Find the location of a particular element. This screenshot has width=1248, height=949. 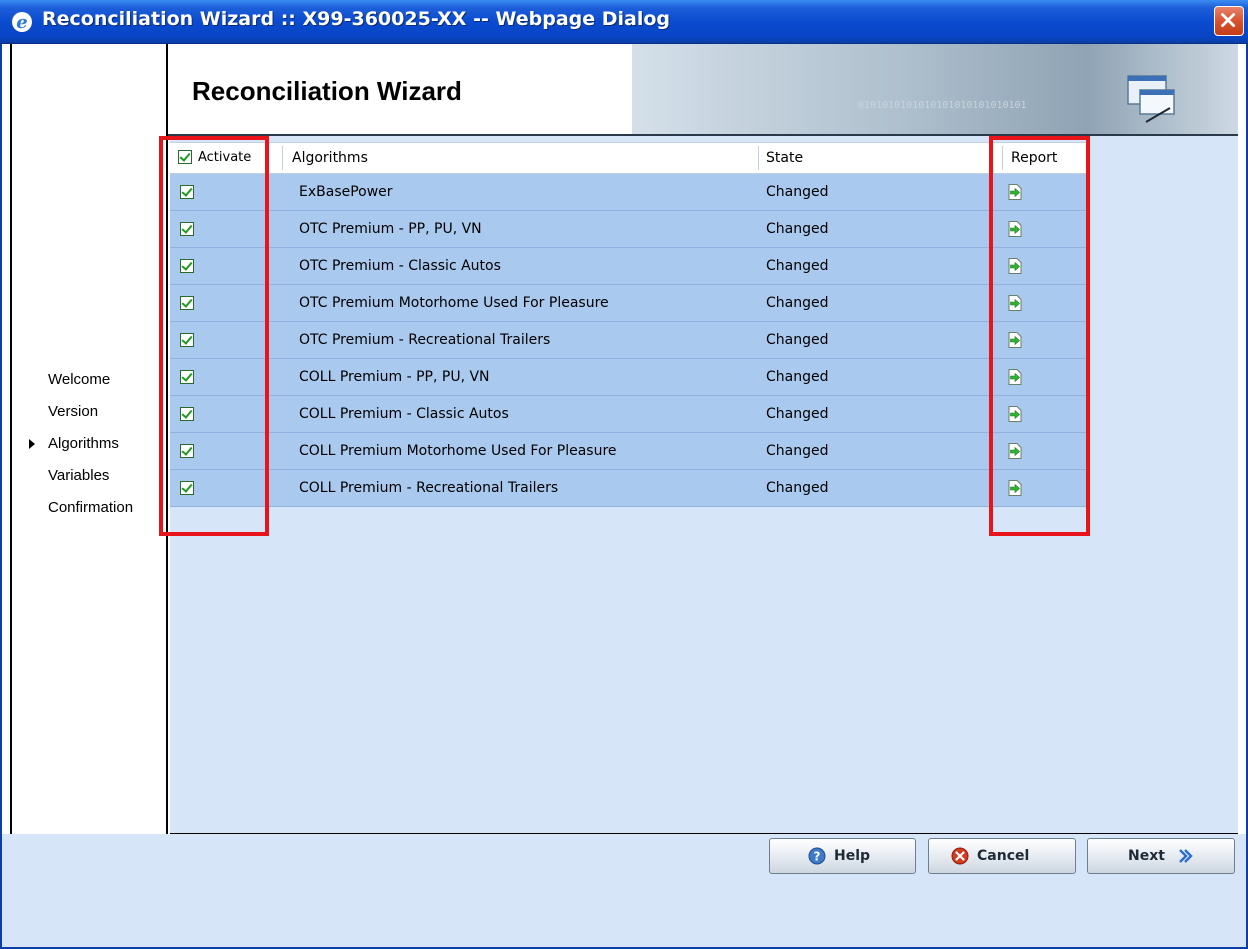

nav-item-algorithms: Algorithms is located at coordinates (72, 444).